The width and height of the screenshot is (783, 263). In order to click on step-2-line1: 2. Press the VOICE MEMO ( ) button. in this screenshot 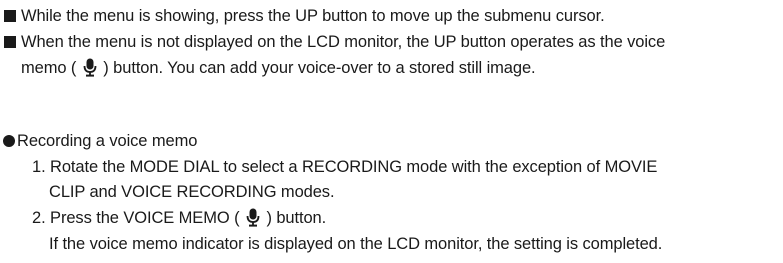, I will do `click(179, 218)`.